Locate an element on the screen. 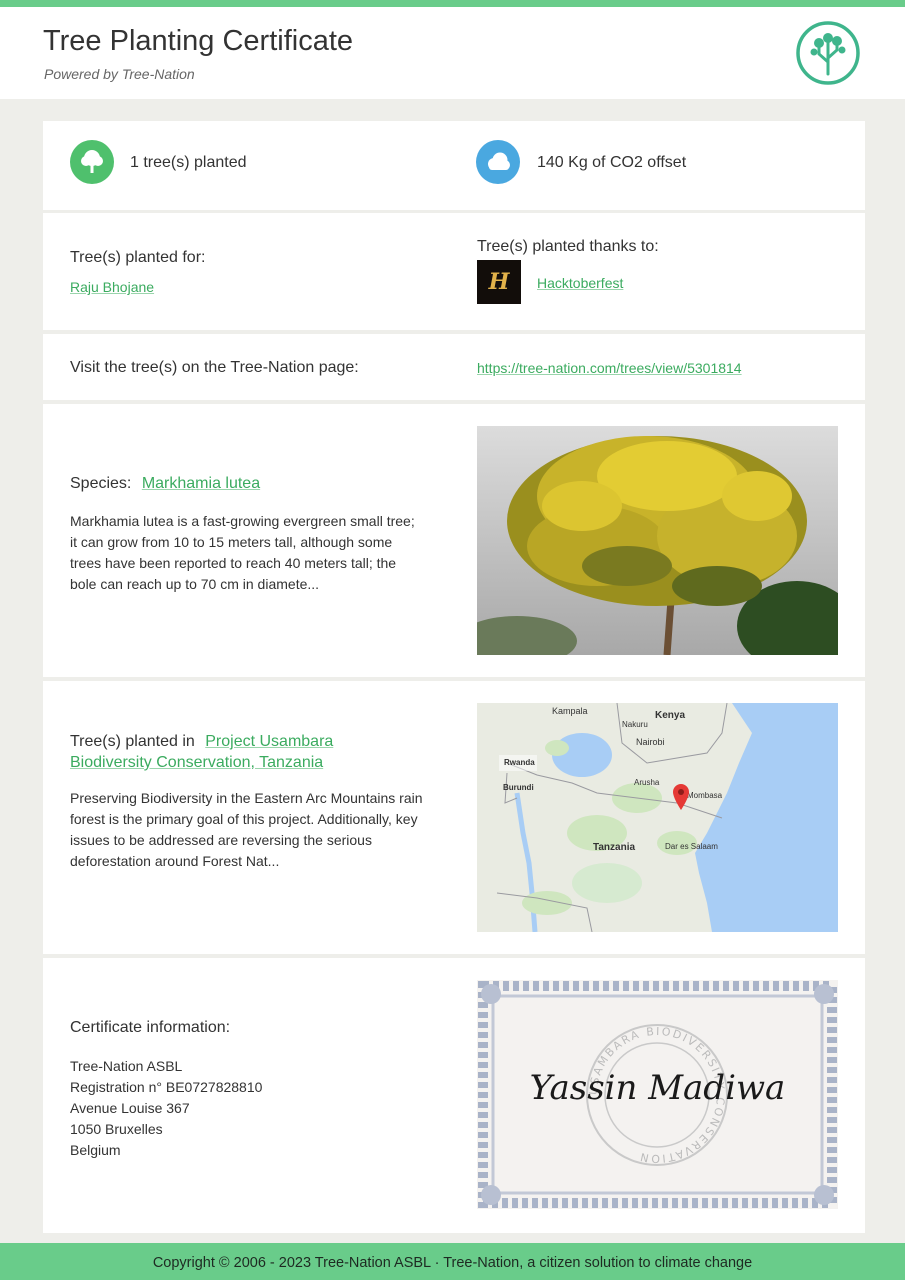 Image resolution: width=905 pixels, height=1280 pixels. sponsor-link: Hacktoberfest is located at coordinates (580, 283).